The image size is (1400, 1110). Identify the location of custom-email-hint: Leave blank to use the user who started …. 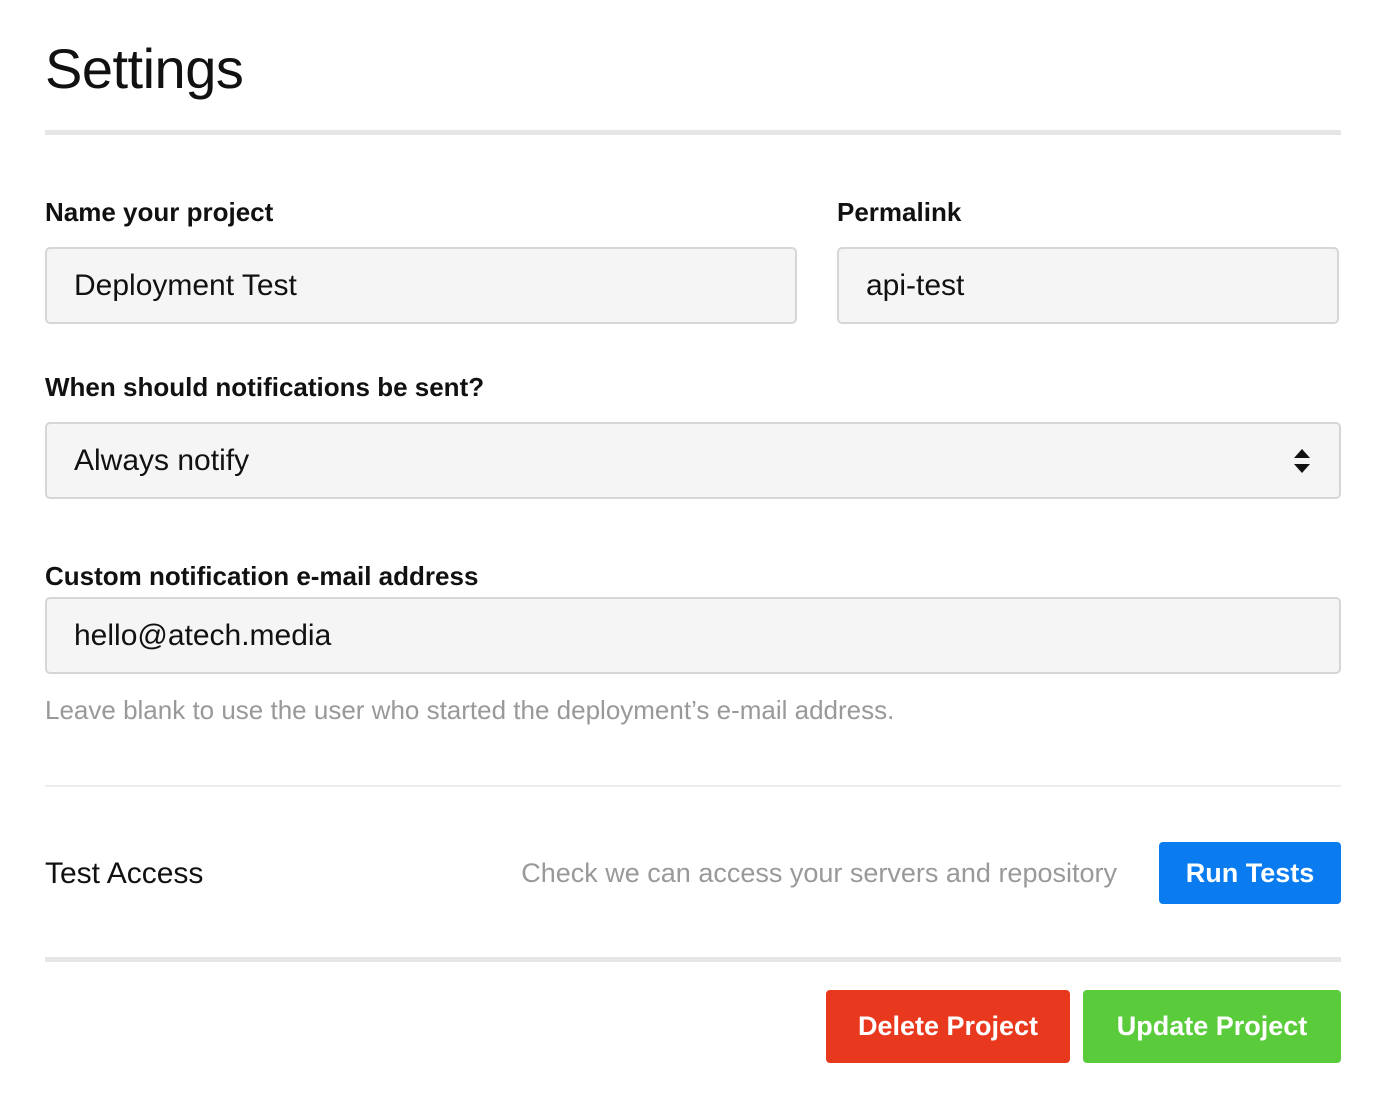
(470, 710).